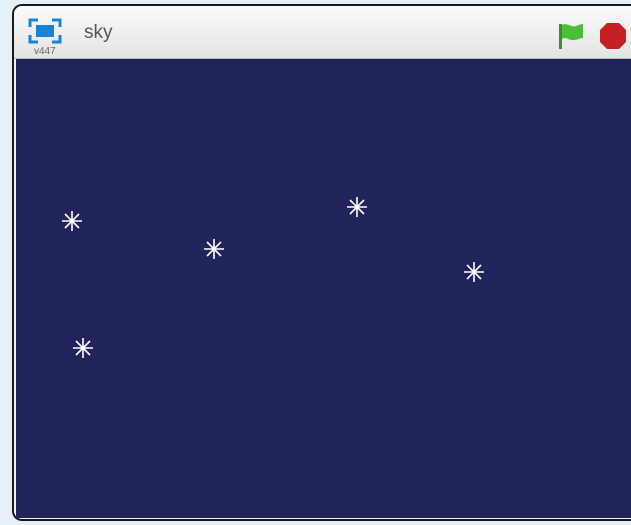 The image size is (631, 525). What do you see at coordinates (613, 36) in the screenshot?
I see `stop-icon` at bounding box center [613, 36].